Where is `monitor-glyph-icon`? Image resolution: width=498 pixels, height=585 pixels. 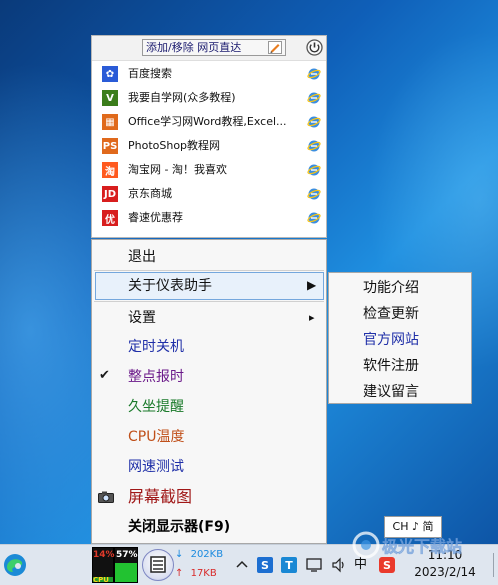
monitor-glyph-icon is located at coordinates (158, 564).